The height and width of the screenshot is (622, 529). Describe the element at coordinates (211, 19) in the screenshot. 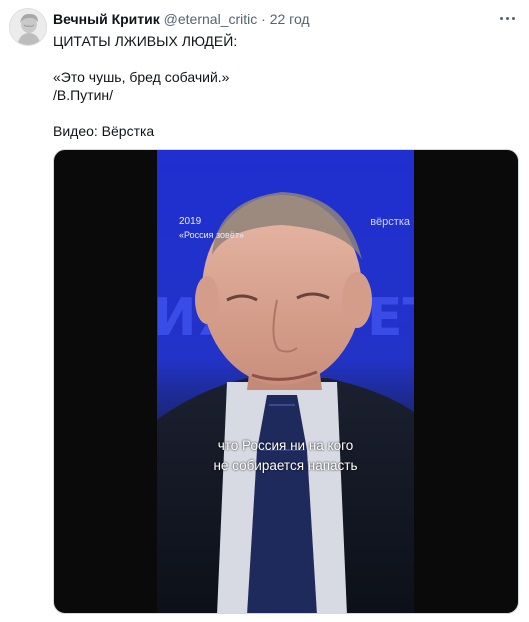

I see `author-handle: @eternal_critic` at that location.